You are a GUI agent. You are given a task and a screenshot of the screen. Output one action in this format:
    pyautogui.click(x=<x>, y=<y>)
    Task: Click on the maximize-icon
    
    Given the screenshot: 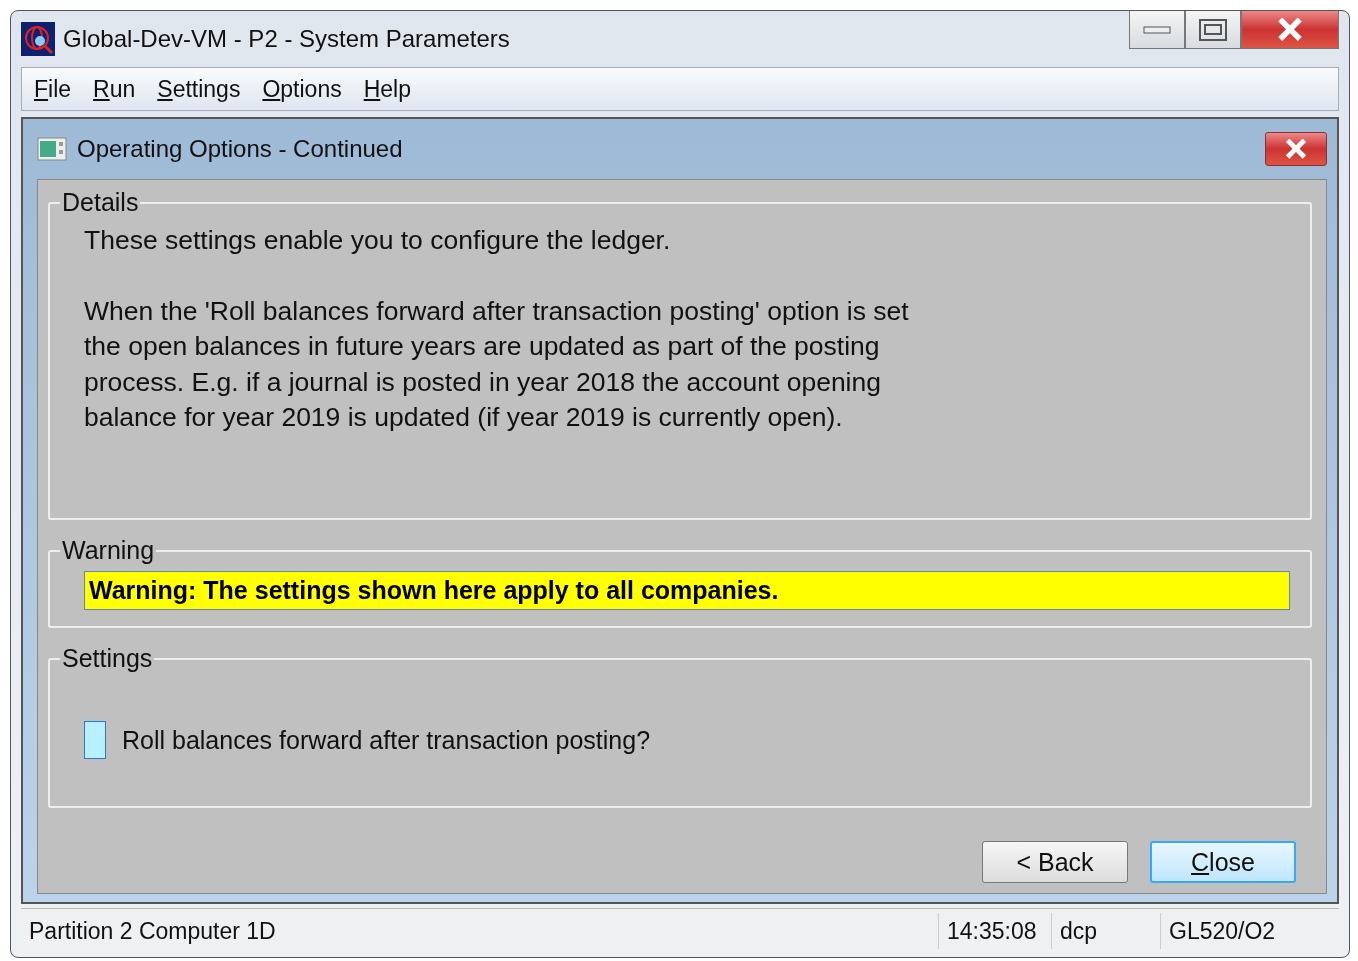 What is the action you would take?
    pyautogui.click(x=1213, y=29)
    